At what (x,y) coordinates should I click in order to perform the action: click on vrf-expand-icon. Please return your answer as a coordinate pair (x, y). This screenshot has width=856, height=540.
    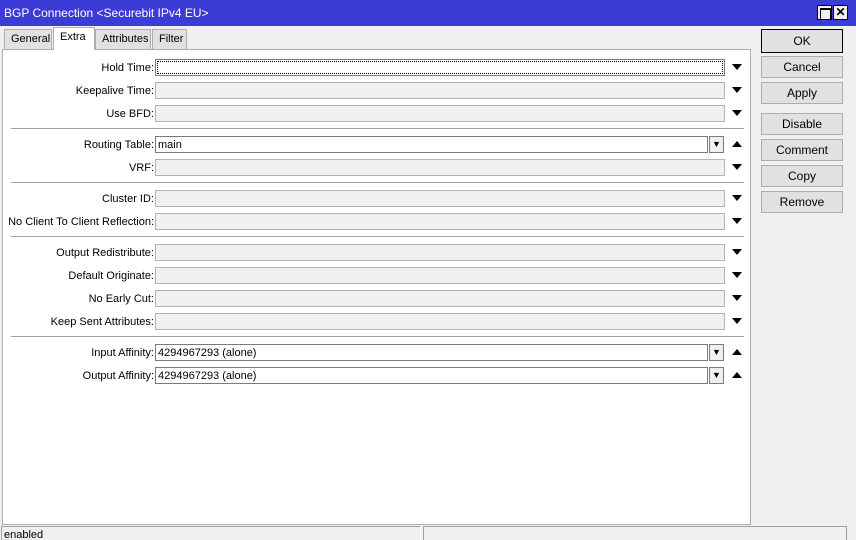
    Looking at the image, I should click on (737, 167).